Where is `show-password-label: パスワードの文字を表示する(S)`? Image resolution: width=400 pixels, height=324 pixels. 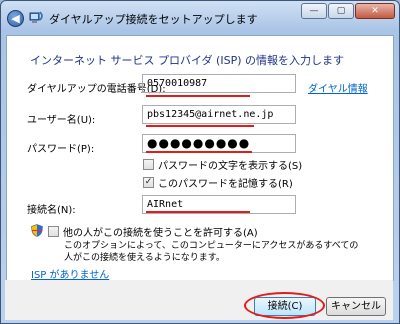 show-password-label: パスワードの文字を表示する(S) is located at coordinates (230, 166).